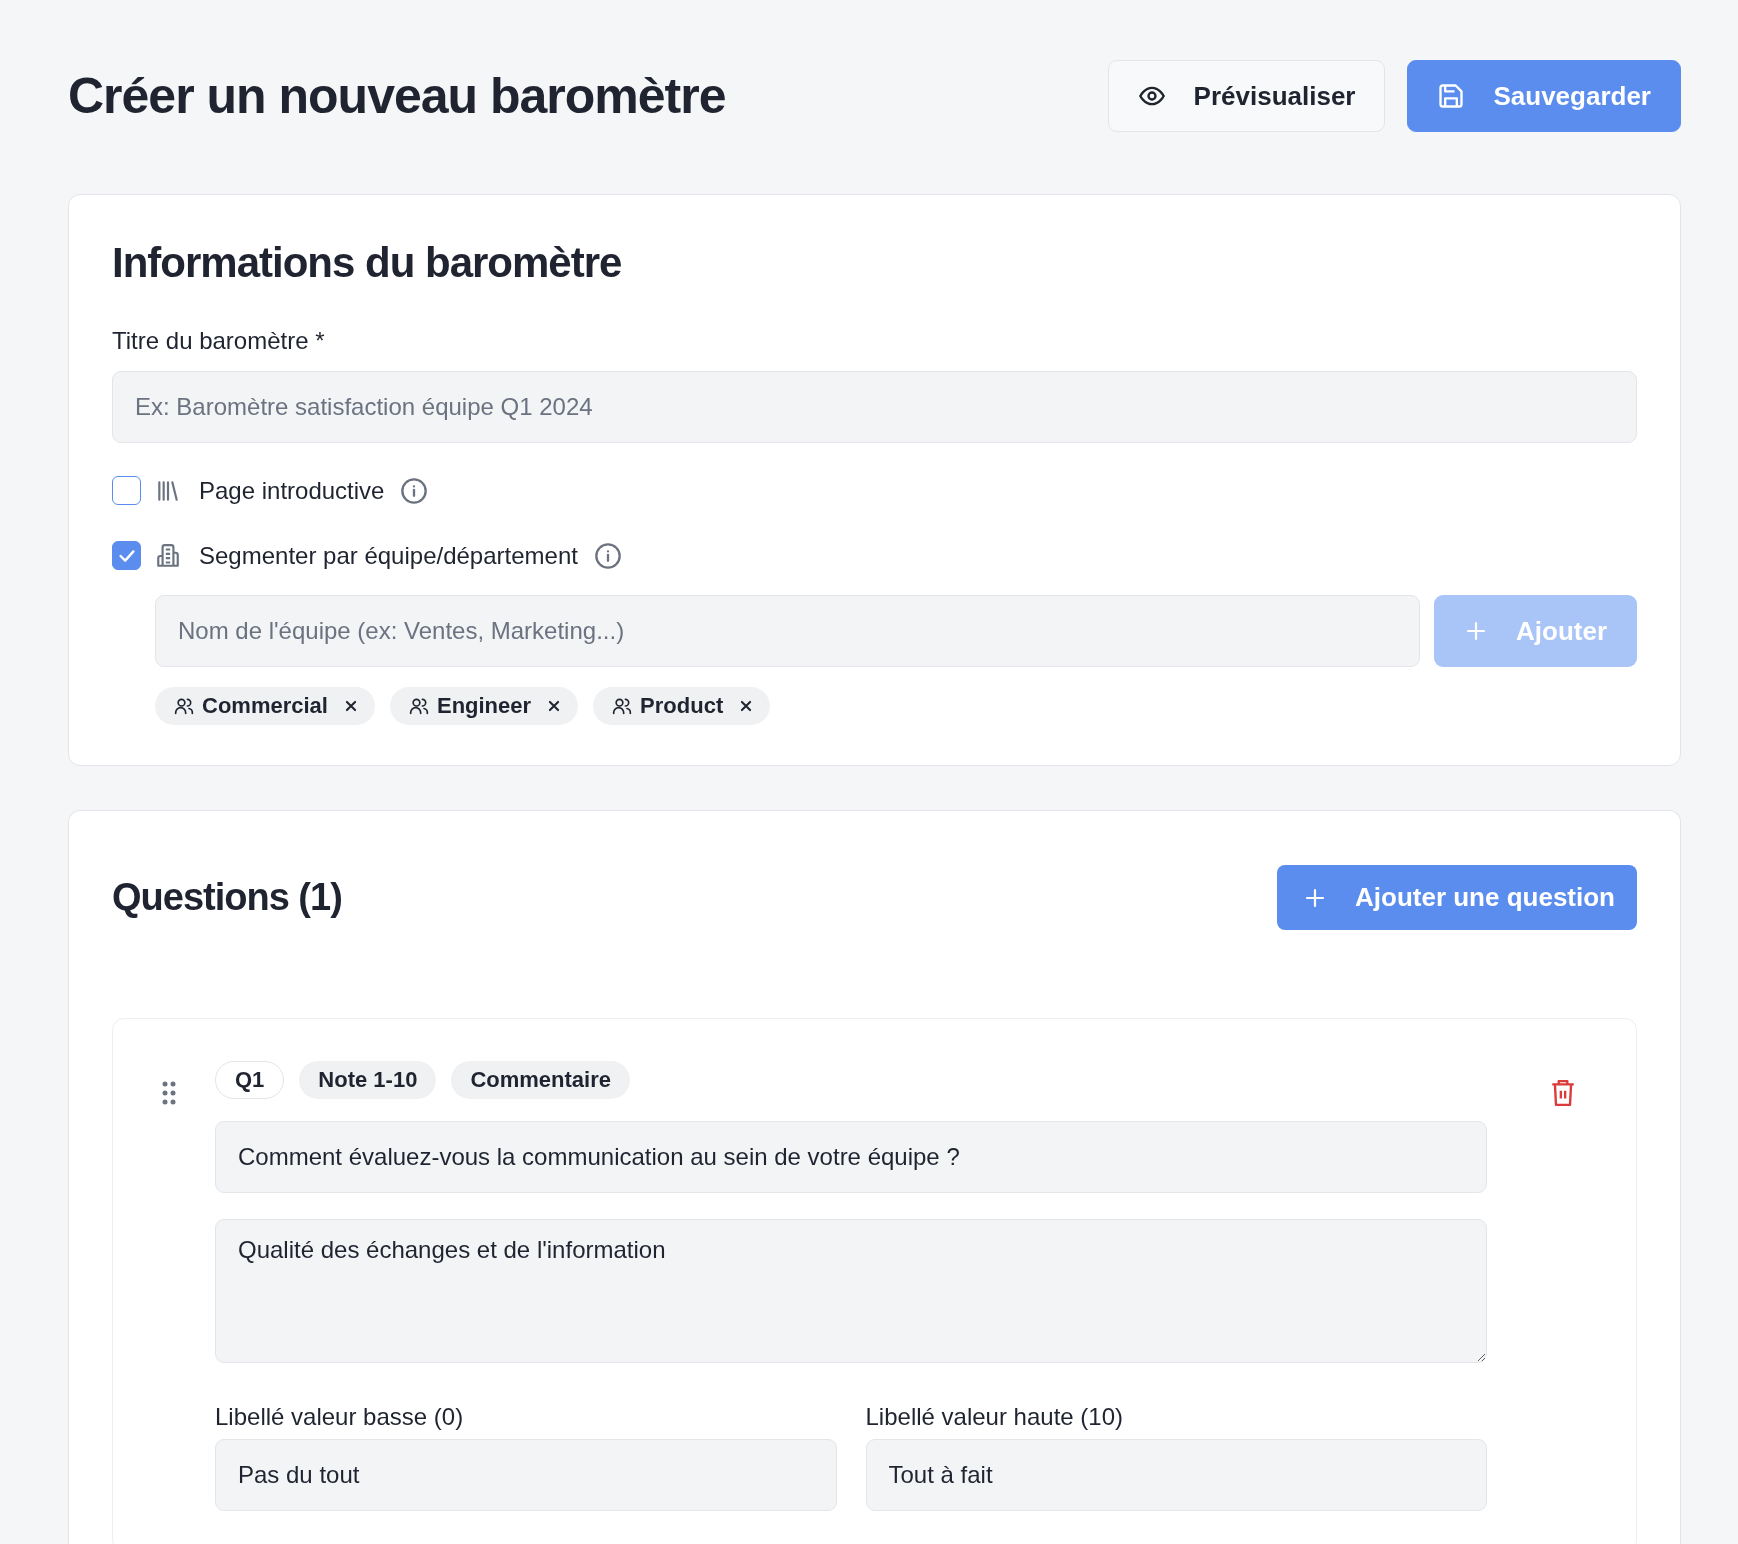 The width and height of the screenshot is (1738, 1544). I want to click on title-input: Ex: Baromètre satisfaction équipe Q1 2024, so click(874, 407).